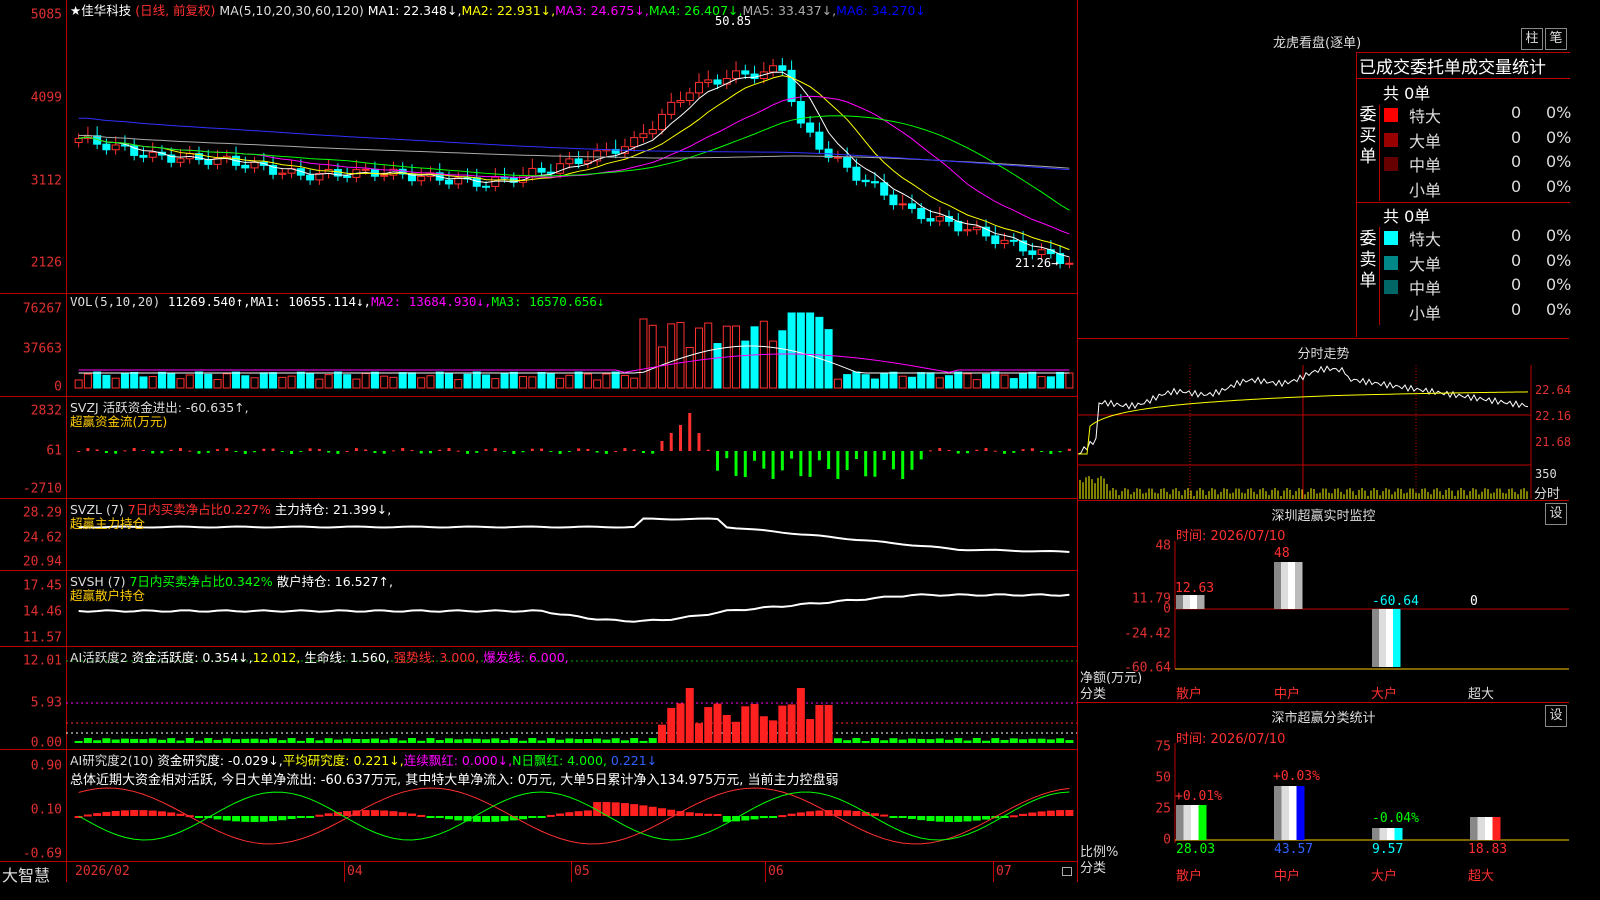 This screenshot has height=900, width=1600. Describe the element at coordinates (1553, 442) in the screenshot. I see `fs-tick: 21.68` at that location.